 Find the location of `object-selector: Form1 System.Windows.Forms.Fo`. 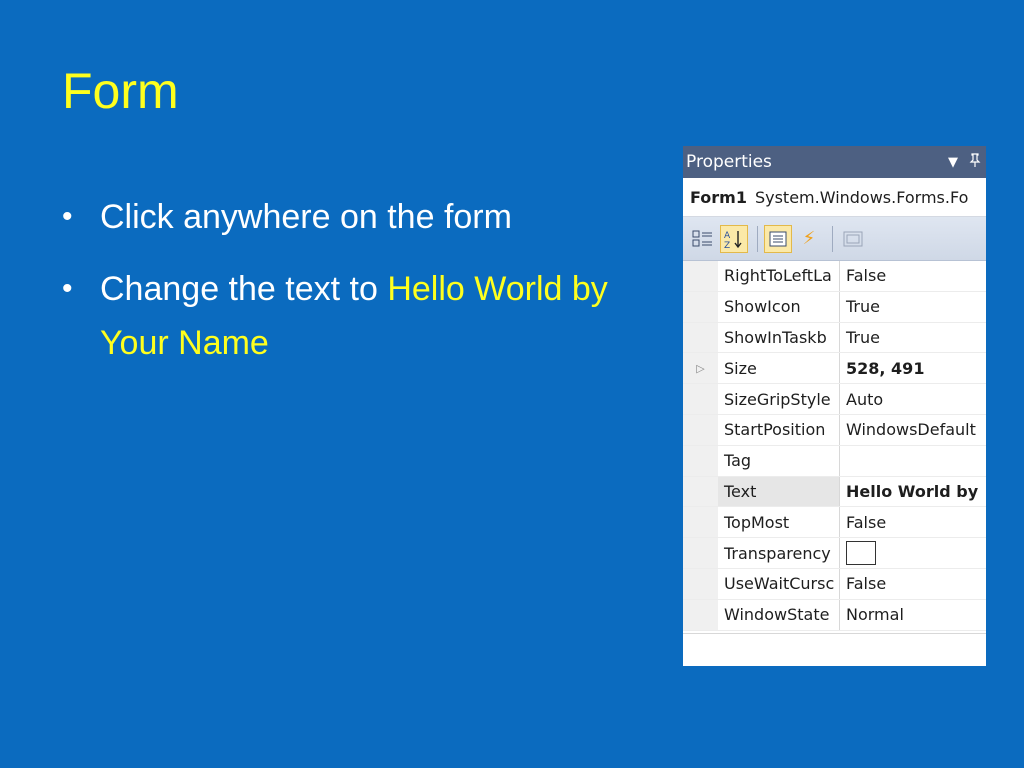

object-selector: Form1 System.Windows.Forms.Fo is located at coordinates (834, 197).